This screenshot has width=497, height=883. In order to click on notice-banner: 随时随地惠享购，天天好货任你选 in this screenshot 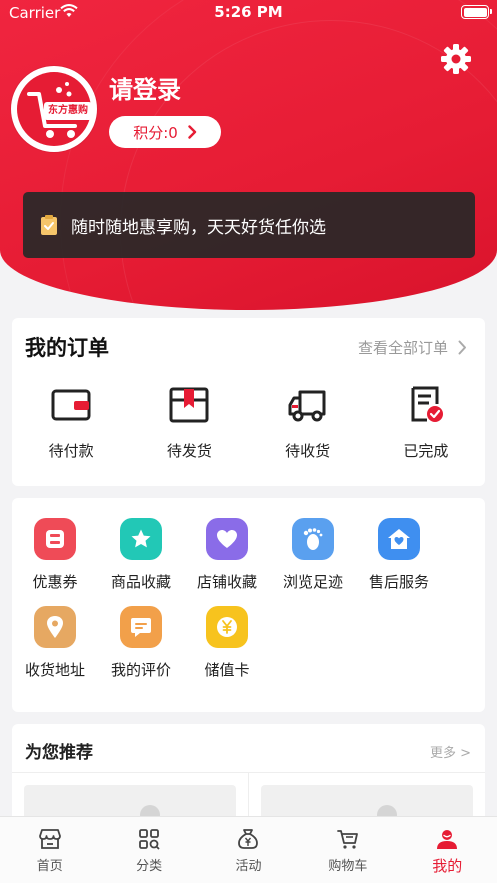, I will do `click(249, 225)`.